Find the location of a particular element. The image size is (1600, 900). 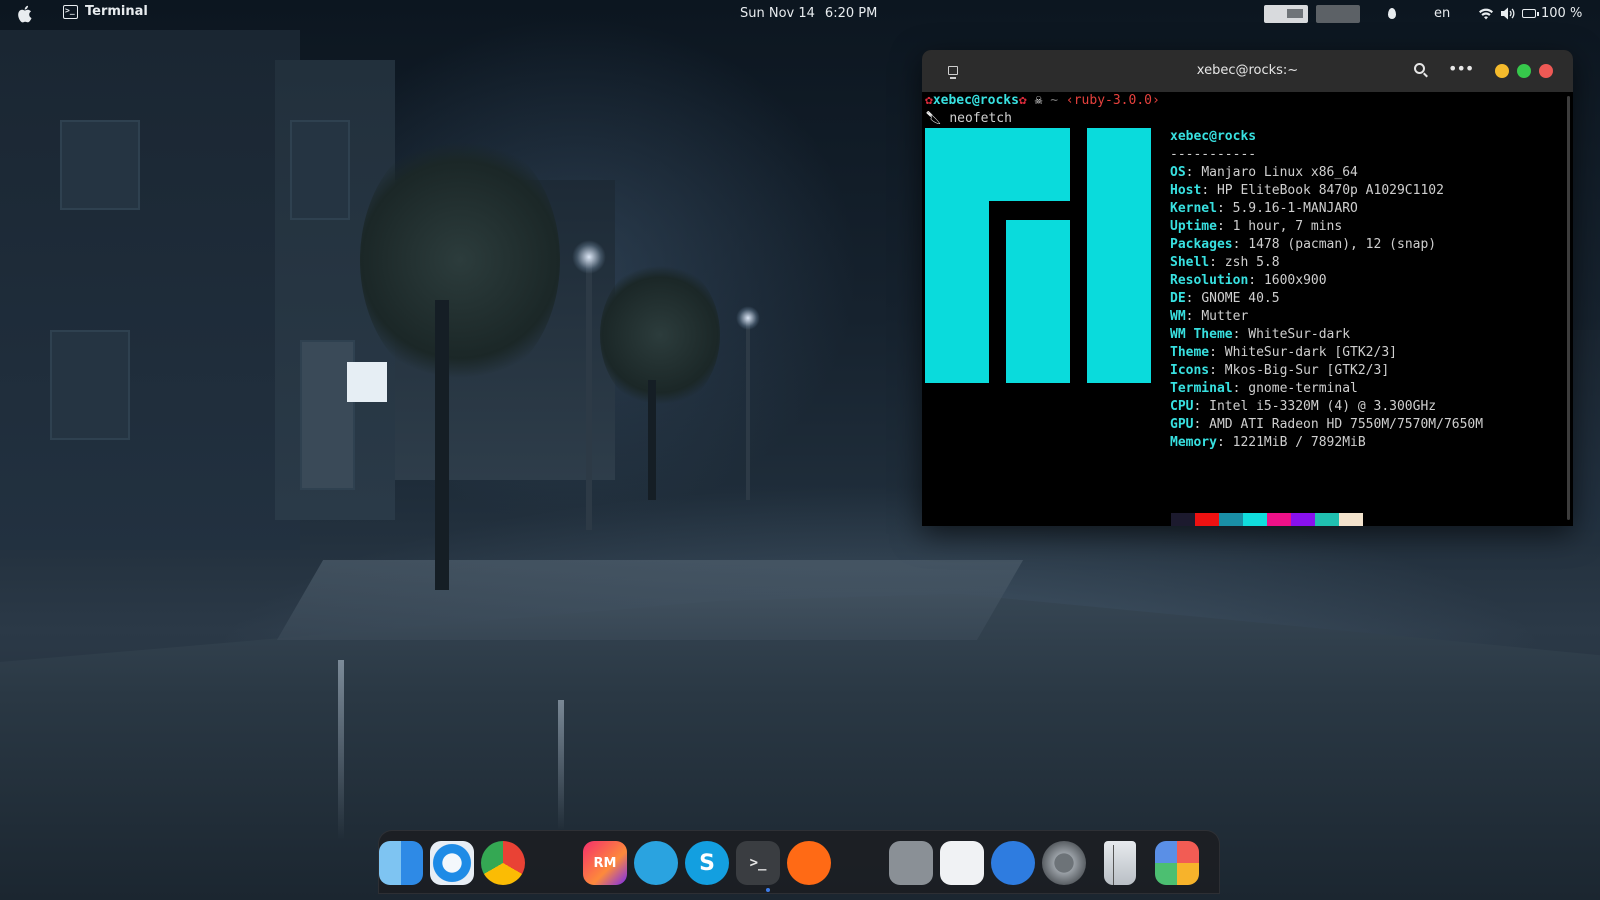

launchpad-icon is located at coordinates (1177, 863).